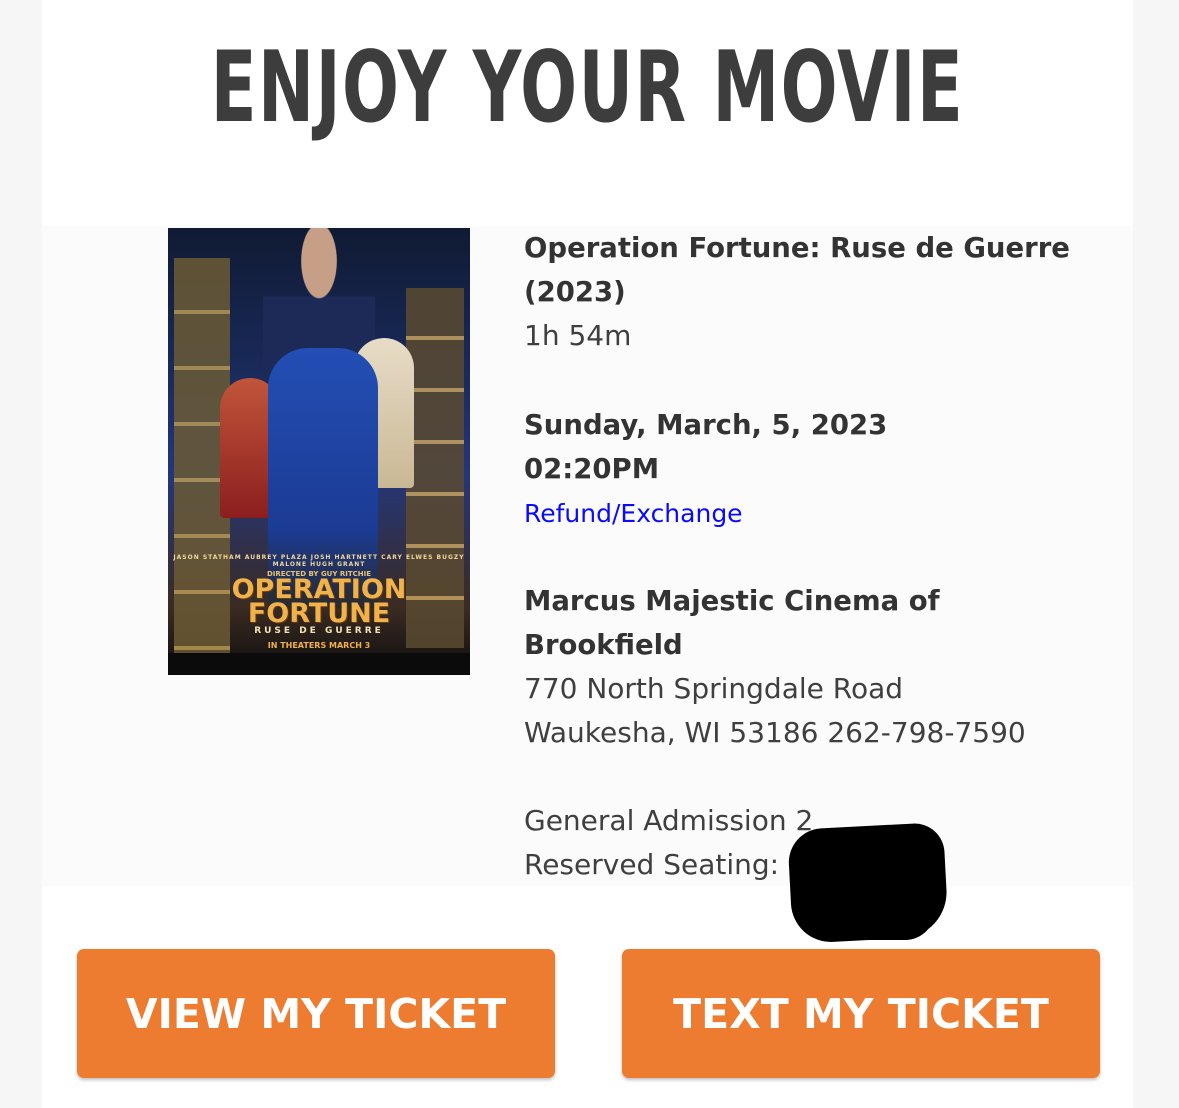  Describe the element at coordinates (603, 645) in the screenshot. I see `theater-name-line2: Brookfield` at that location.